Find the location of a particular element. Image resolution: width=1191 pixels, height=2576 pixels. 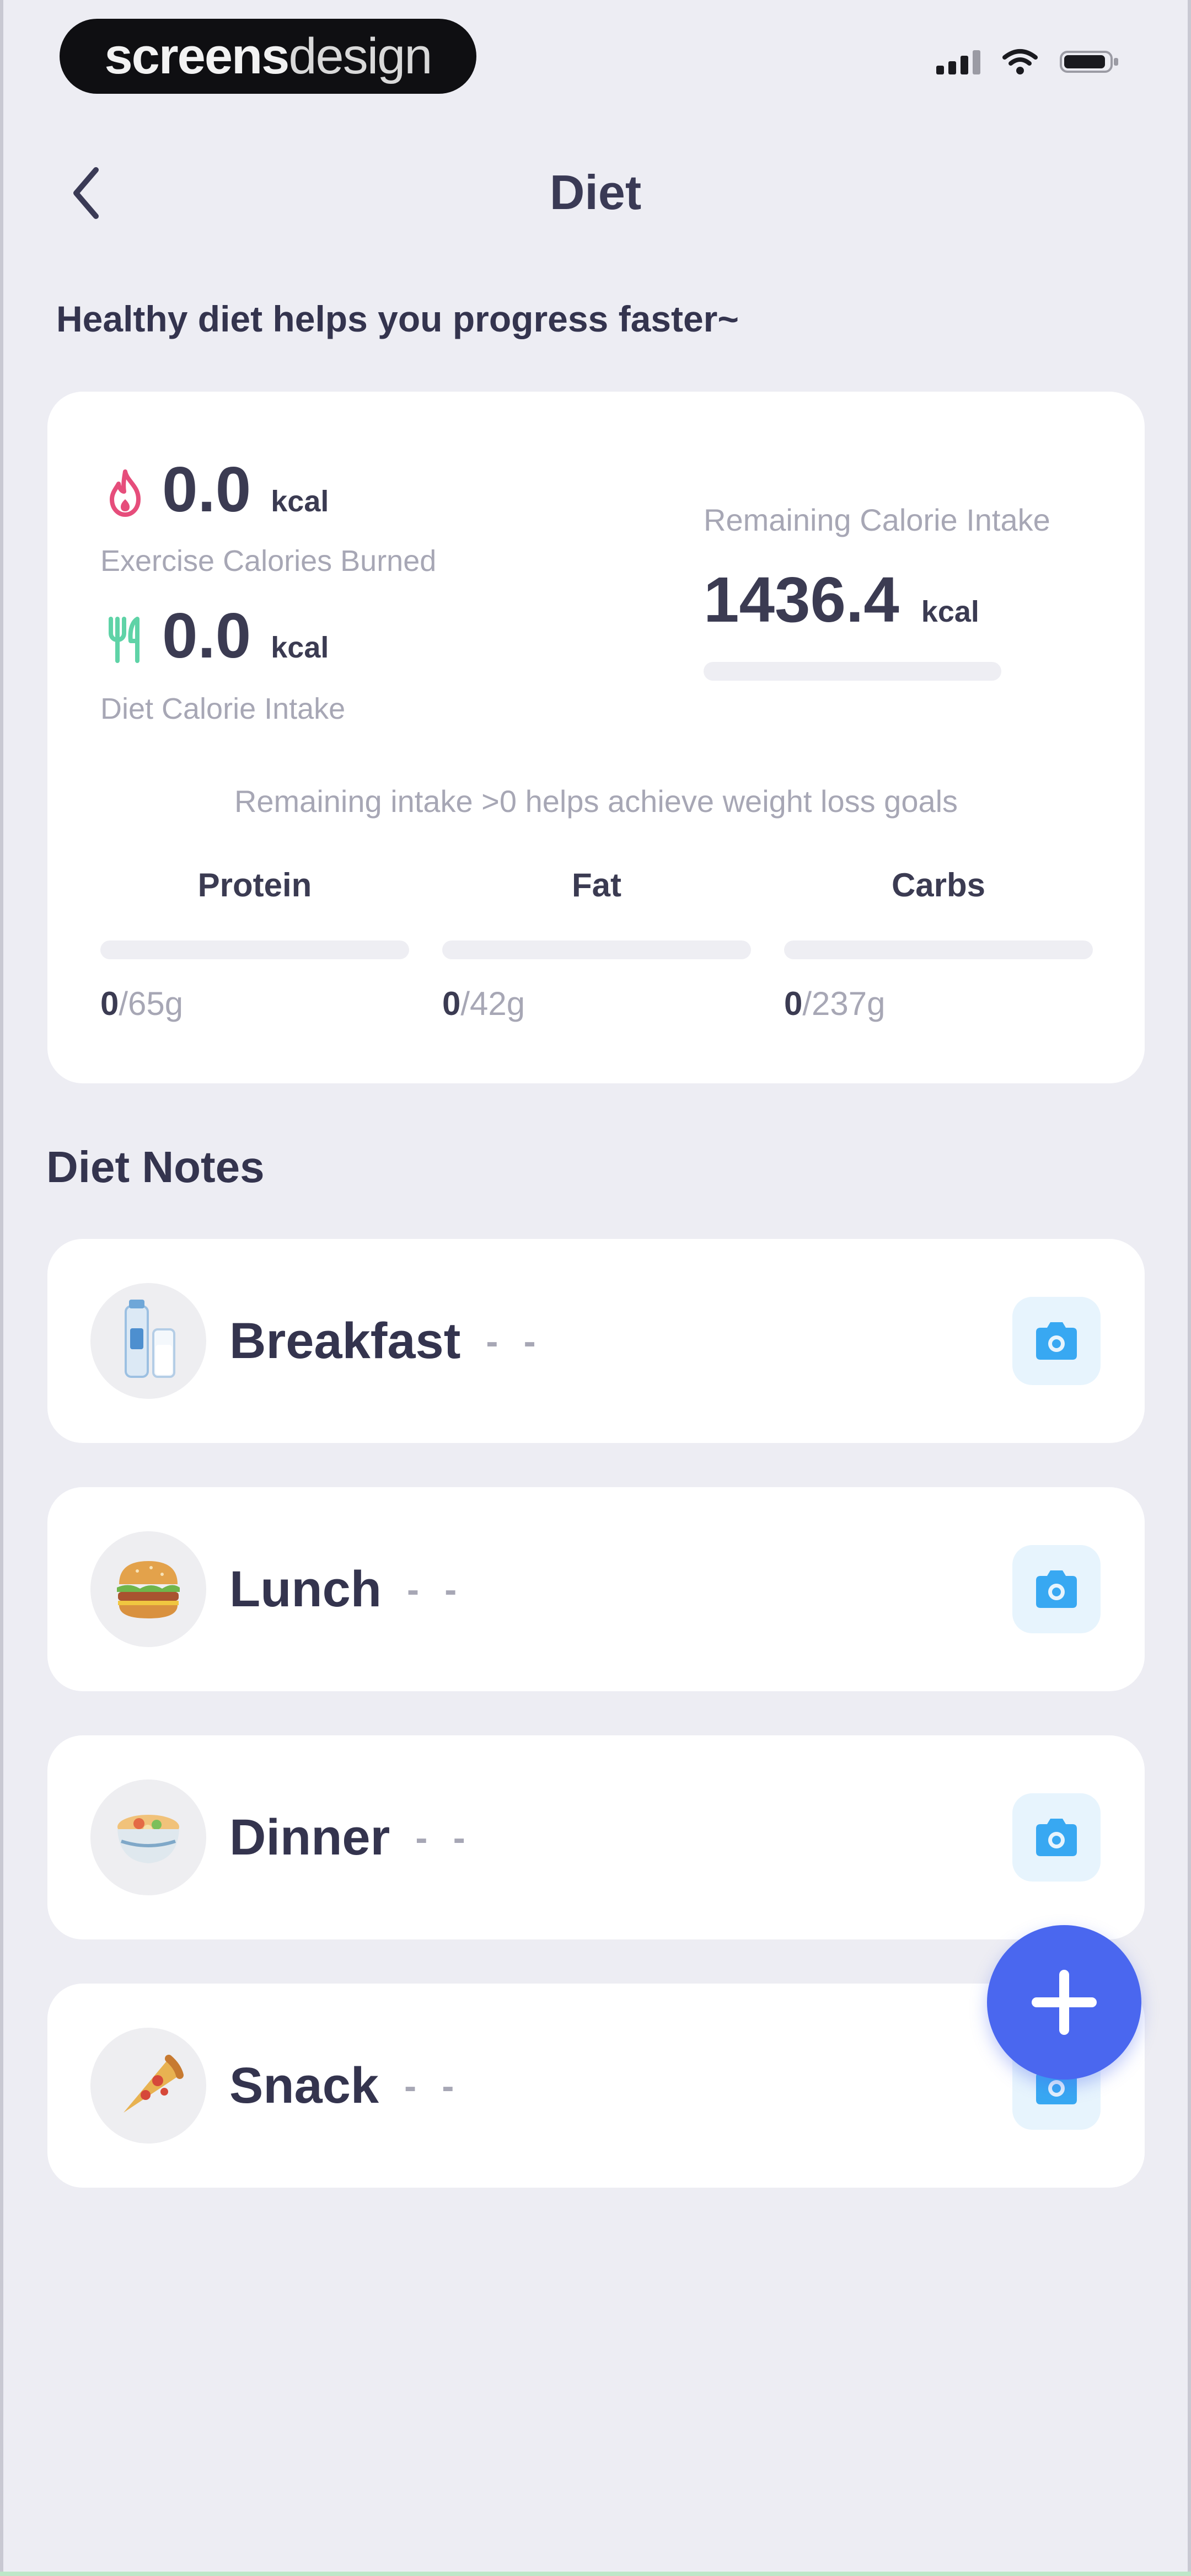

meal-label: Dinner - - is located at coordinates (351, 1837).